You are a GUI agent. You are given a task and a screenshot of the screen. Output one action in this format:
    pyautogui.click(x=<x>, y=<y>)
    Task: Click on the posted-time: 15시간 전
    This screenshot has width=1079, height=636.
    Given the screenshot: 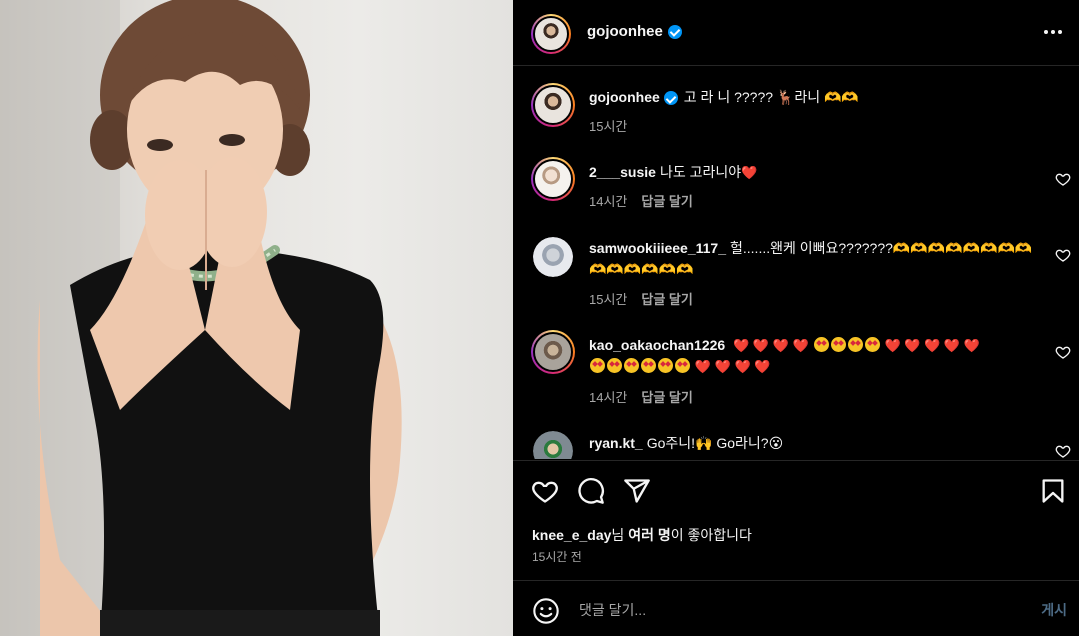 What is the action you would take?
    pyautogui.click(x=557, y=556)
    